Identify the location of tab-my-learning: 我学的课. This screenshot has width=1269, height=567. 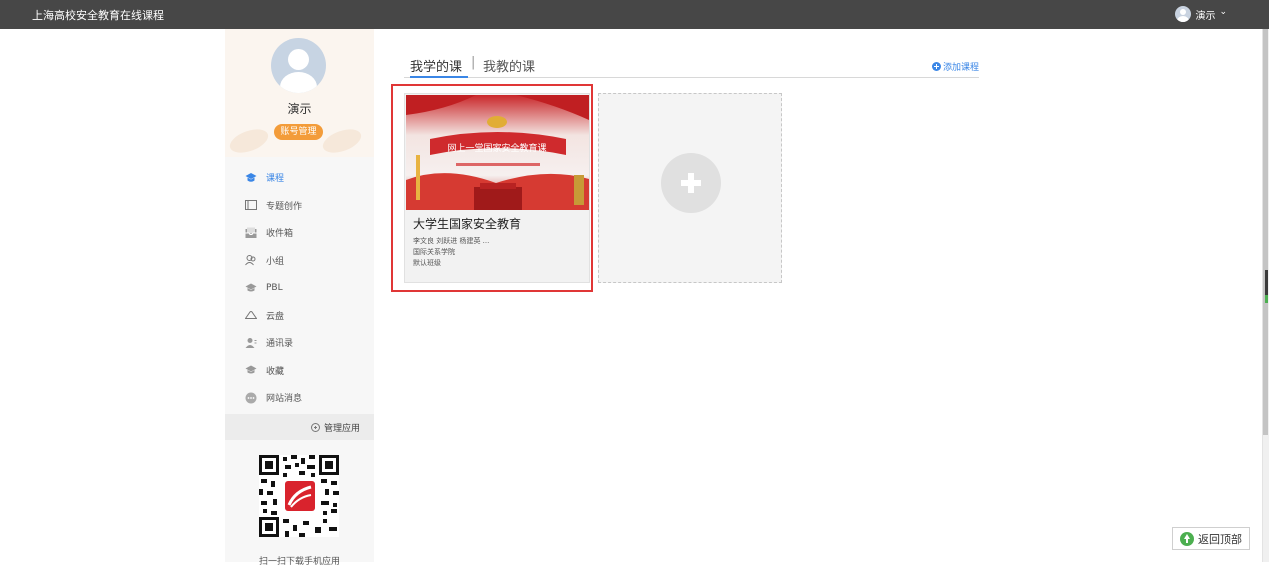
(439, 67).